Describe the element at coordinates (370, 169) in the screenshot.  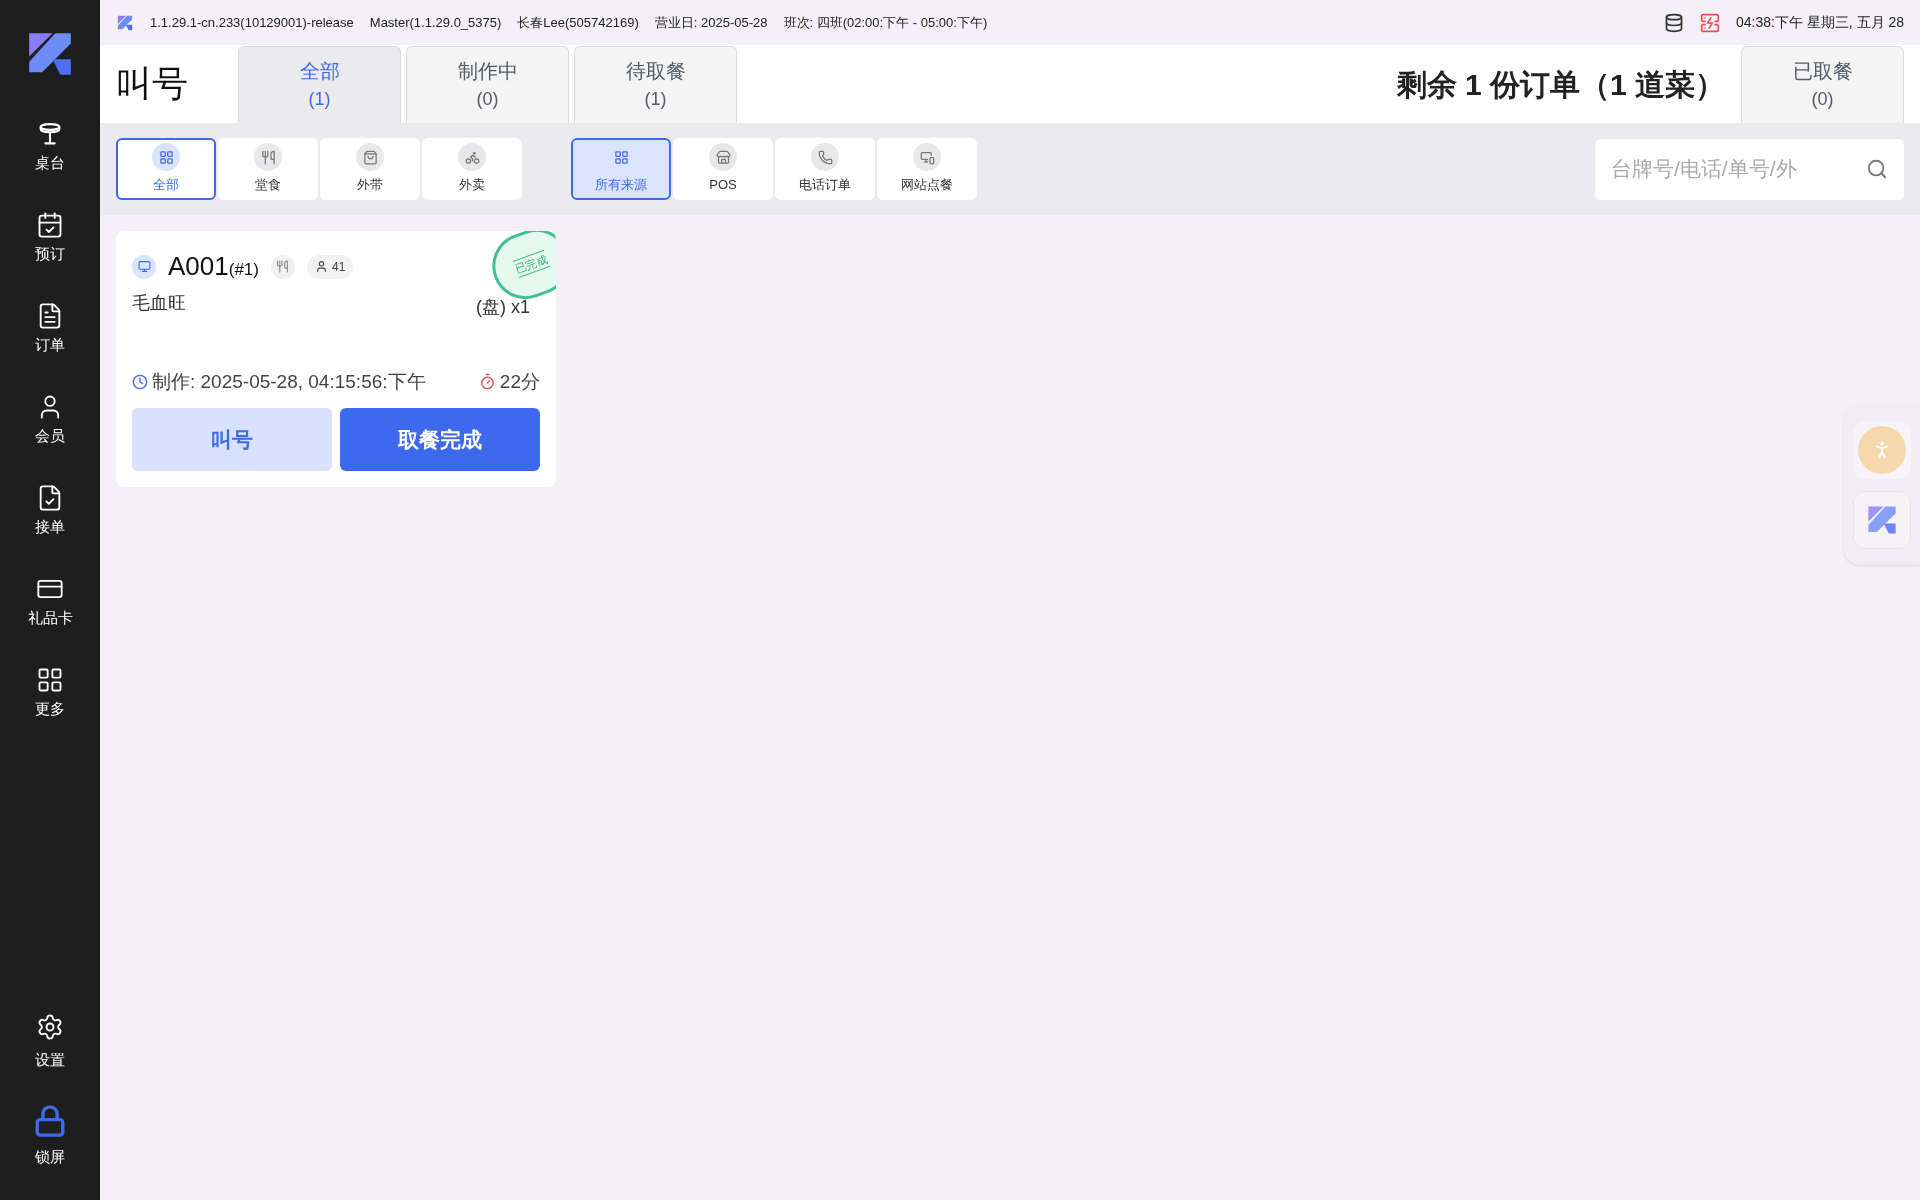
I see `filter-chip: 外带` at that location.